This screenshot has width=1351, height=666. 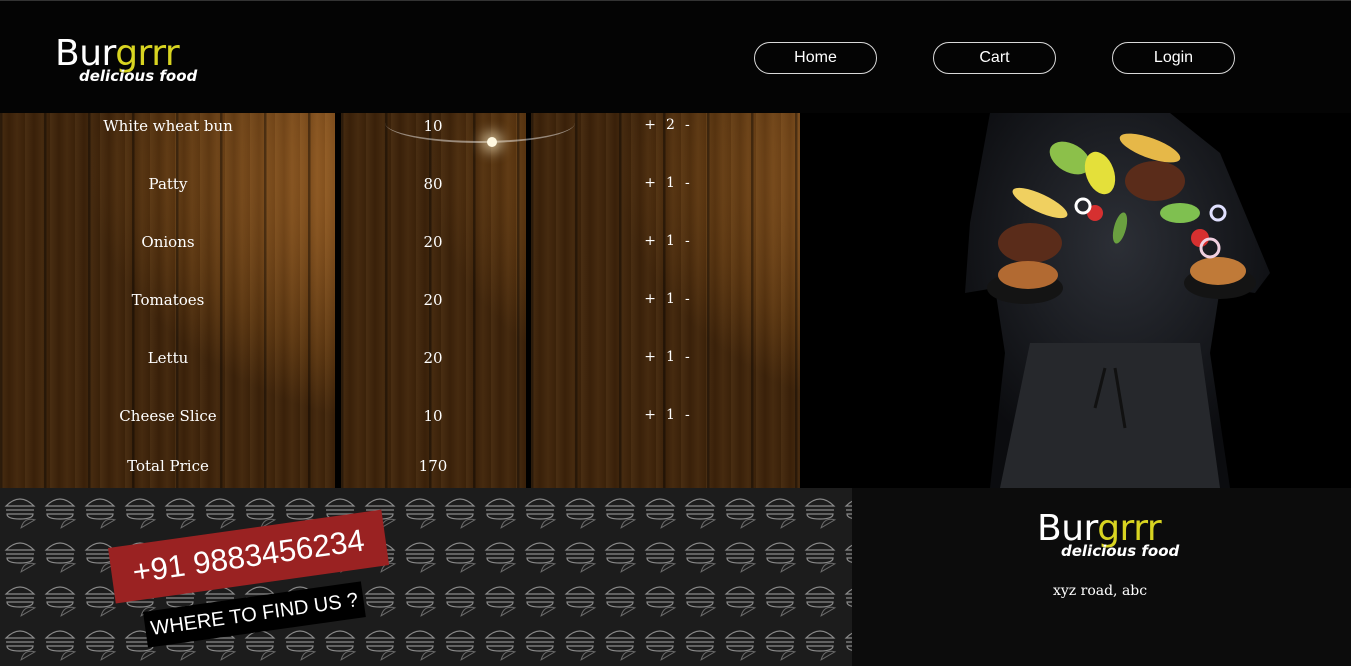 I want to click on brand-tagline: delicious food, so click(x=138, y=76).